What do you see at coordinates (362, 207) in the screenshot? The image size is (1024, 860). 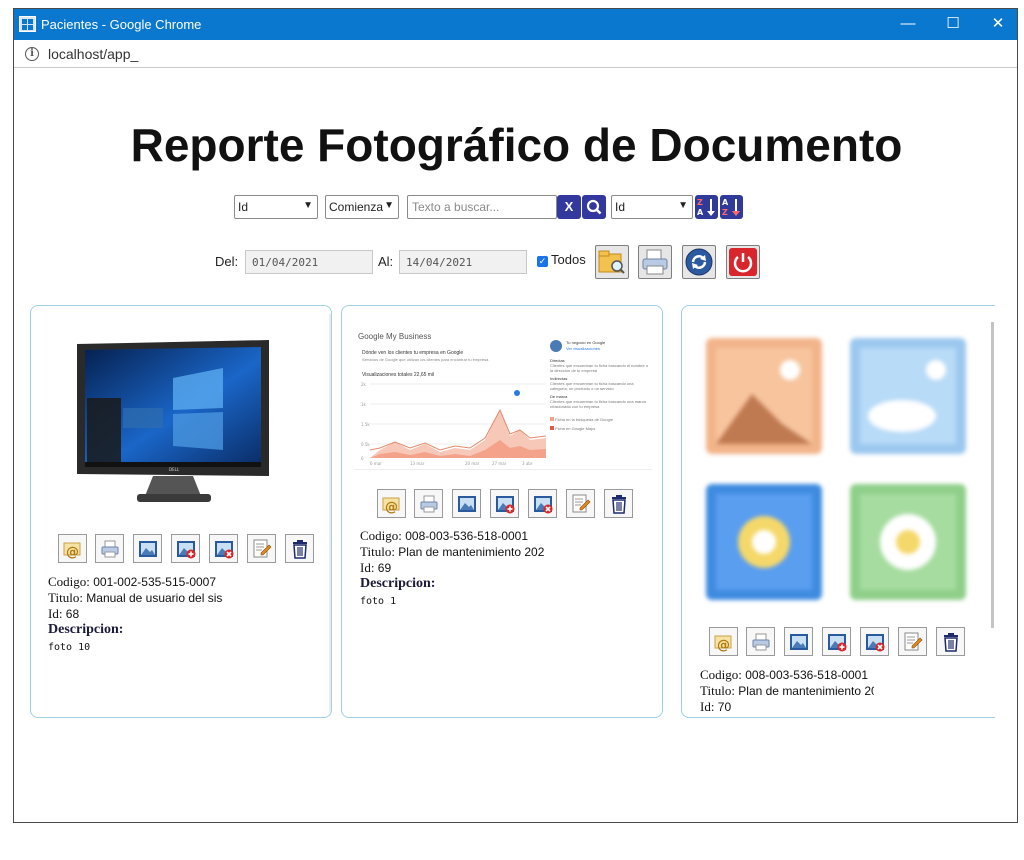 I see `mode-select: Comienza ▼` at bounding box center [362, 207].